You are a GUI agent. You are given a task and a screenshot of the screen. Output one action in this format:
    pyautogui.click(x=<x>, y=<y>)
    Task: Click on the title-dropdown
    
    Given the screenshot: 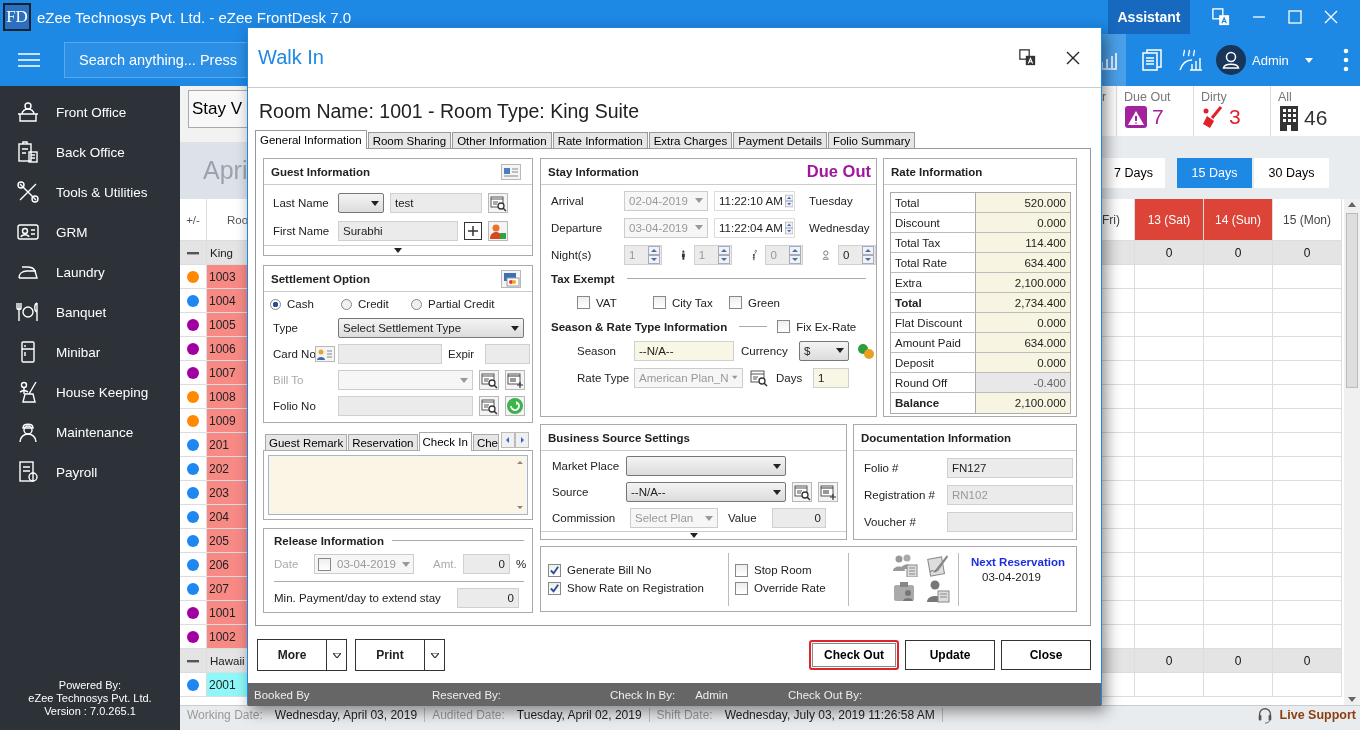 What is the action you would take?
    pyautogui.click(x=361, y=203)
    